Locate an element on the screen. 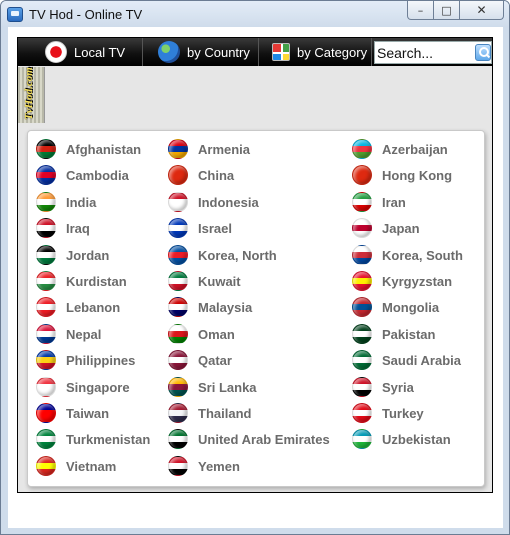 Image resolution: width=510 pixels, height=535 pixels. country-item: Jordan is located at coordinates (72, 255).